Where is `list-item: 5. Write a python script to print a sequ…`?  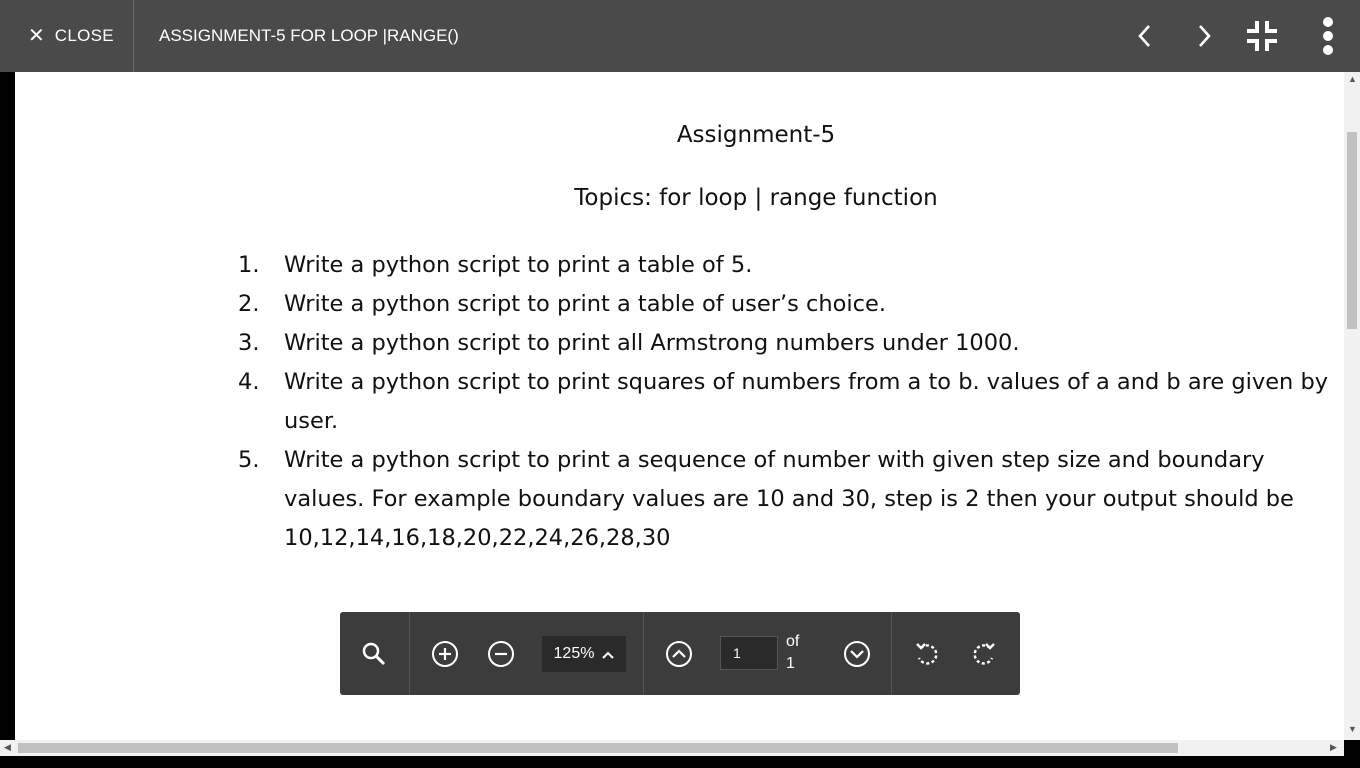 list-item: 5. Write a python script to print a sequ… is located at coordinates (788, 499).